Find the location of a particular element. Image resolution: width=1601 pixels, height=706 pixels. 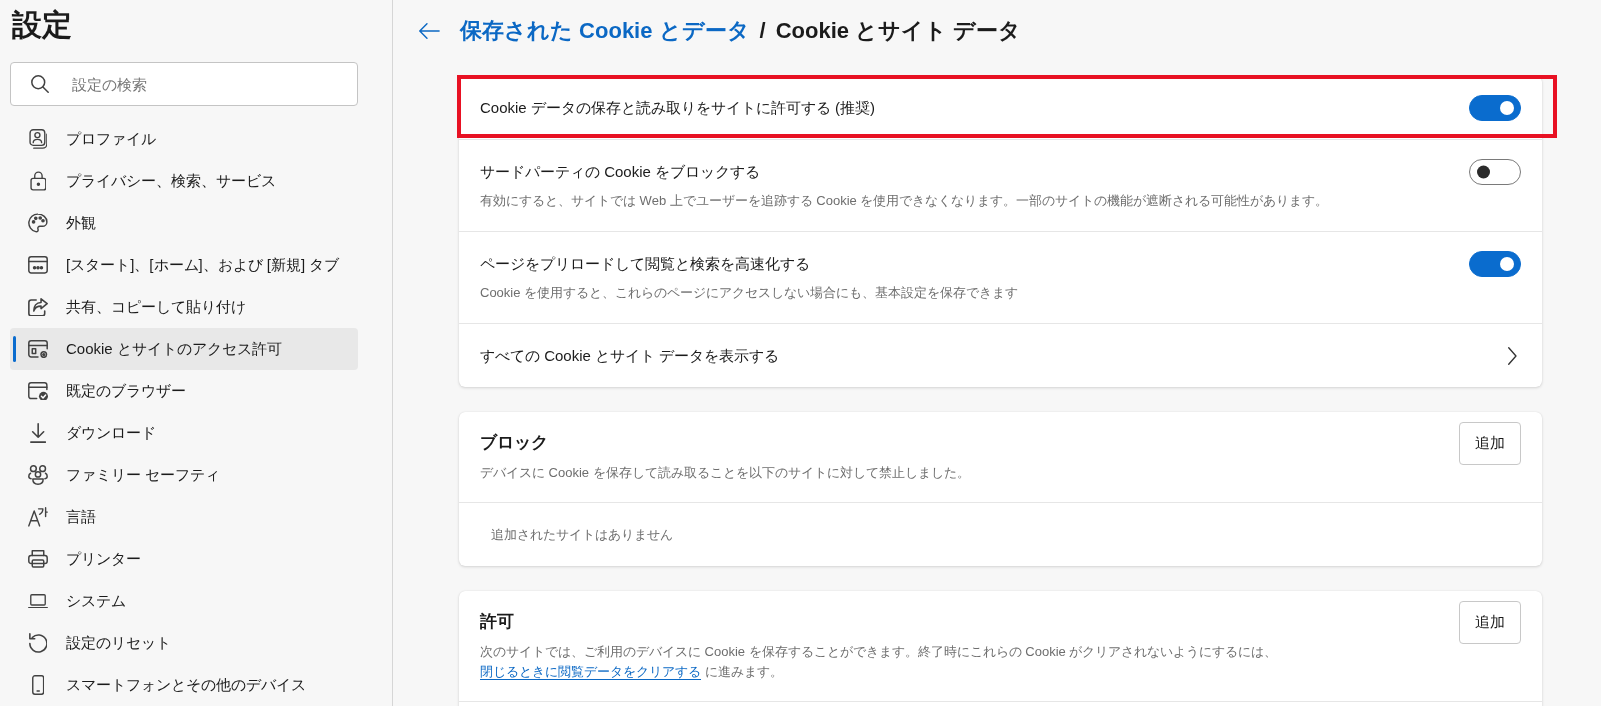

sidebar-item: システム is located at coordinates (184, 601).